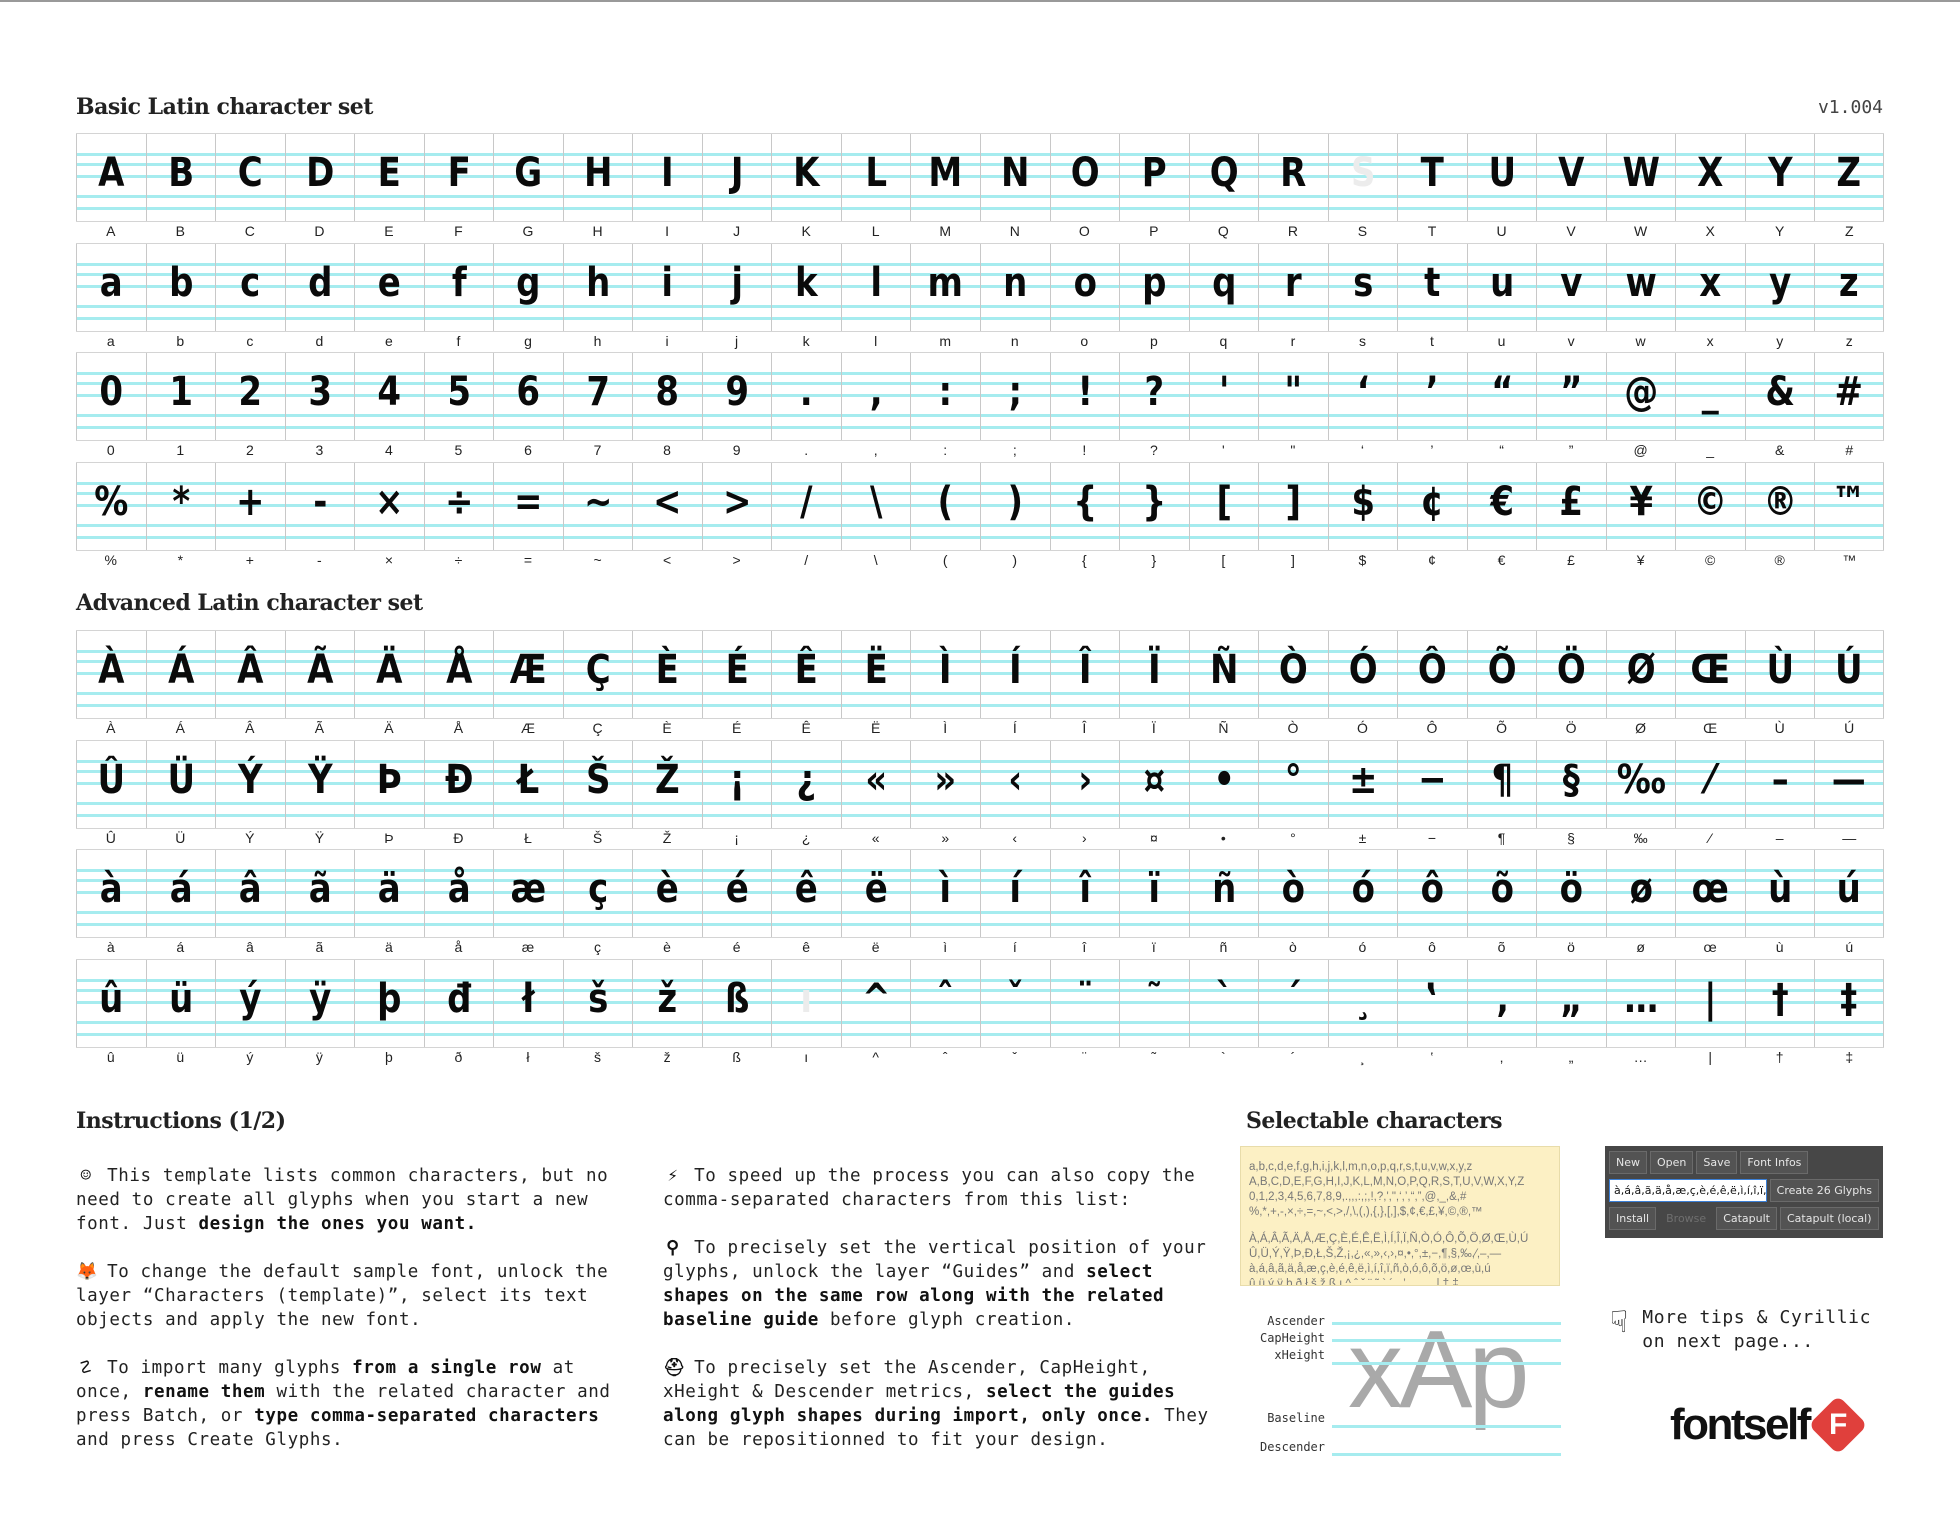 The width and height of the screenshot is (1960, 1516). Describe the element at coordinates (1672, 1162) in the screenshot. I see `open-button: Open` at that location.